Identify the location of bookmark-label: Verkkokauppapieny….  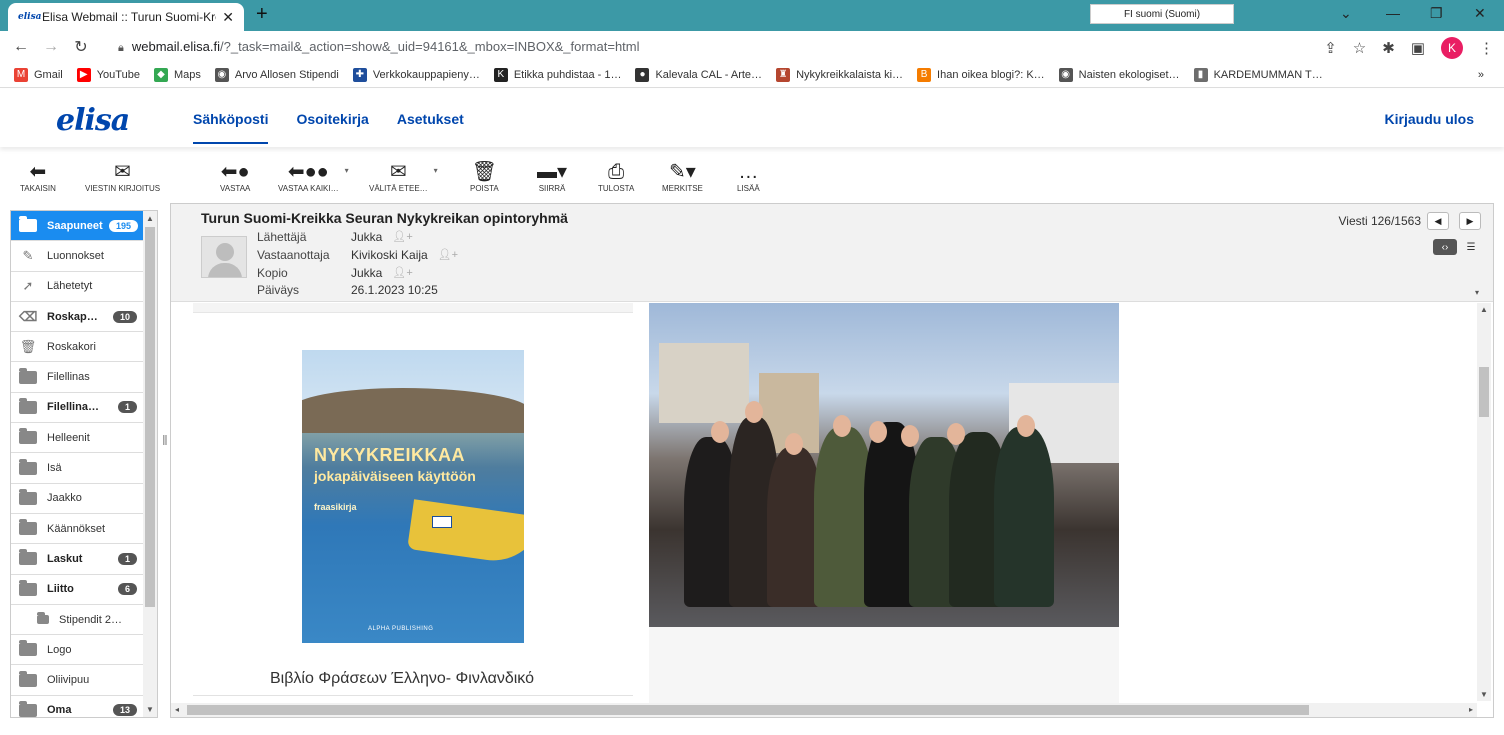
(426, 75).